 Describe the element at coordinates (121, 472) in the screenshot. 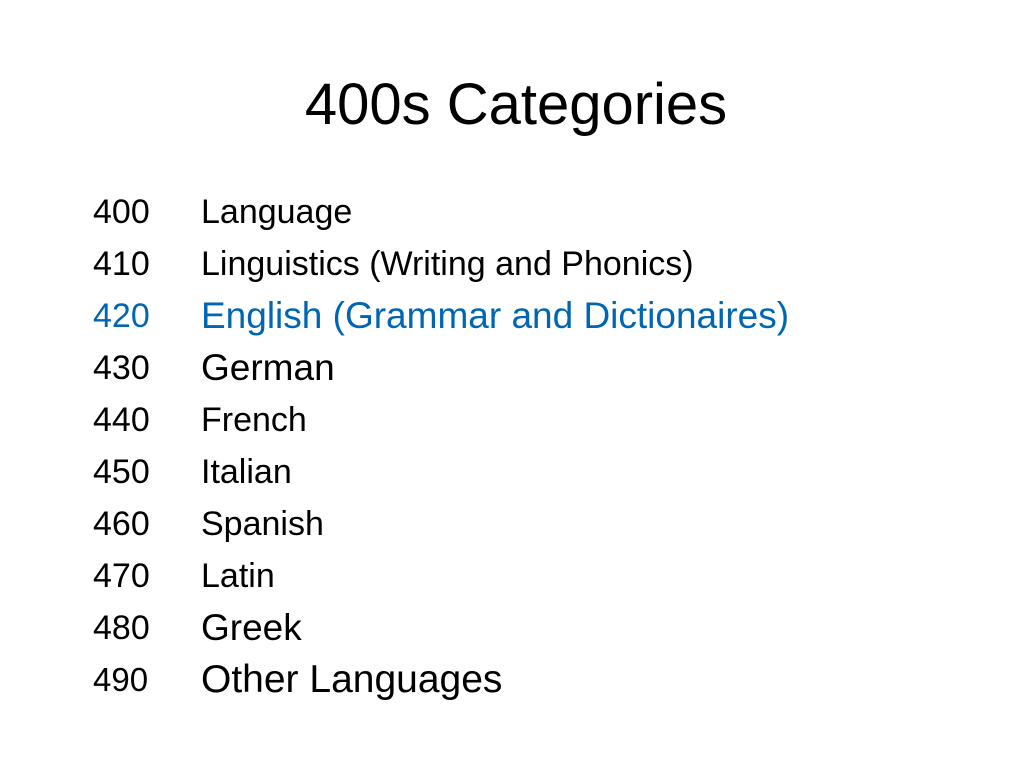

I see `category-code: 450` at that location.